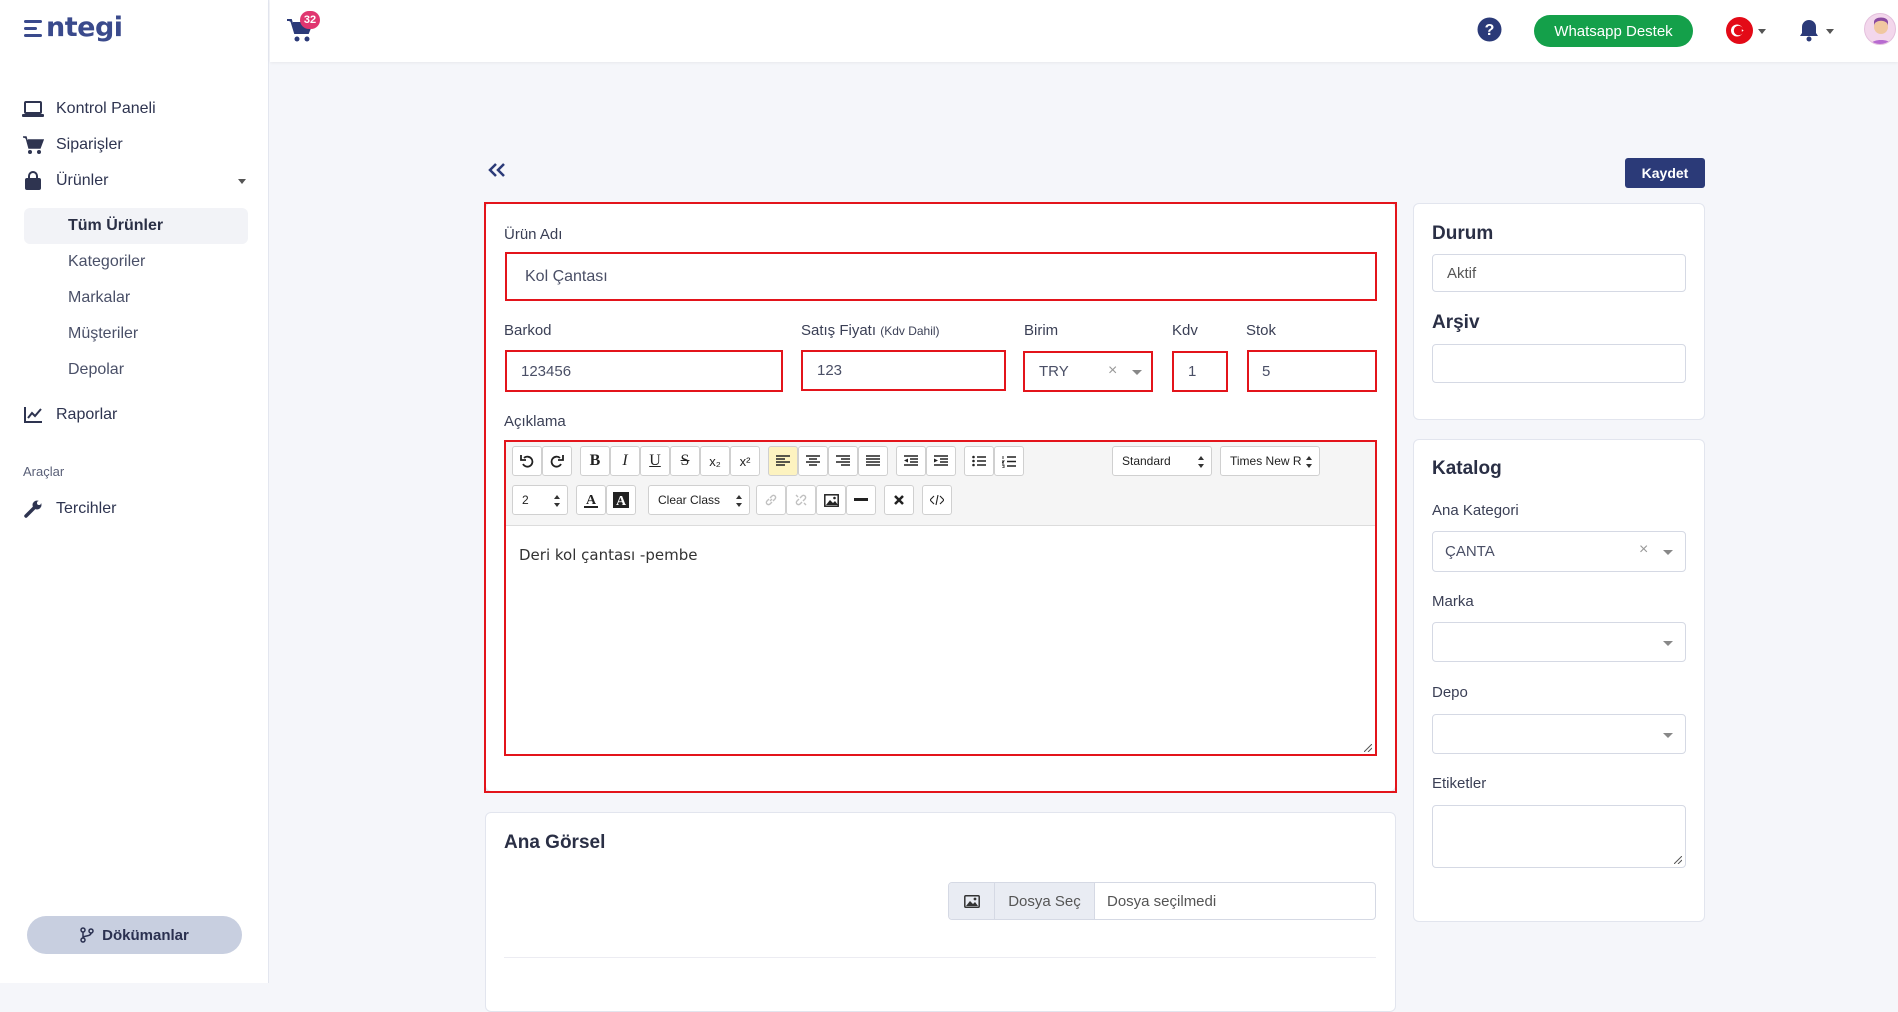  Describe the element at coordinates (1809, 30) in the screenshot. I see `bell-icon` at that location.